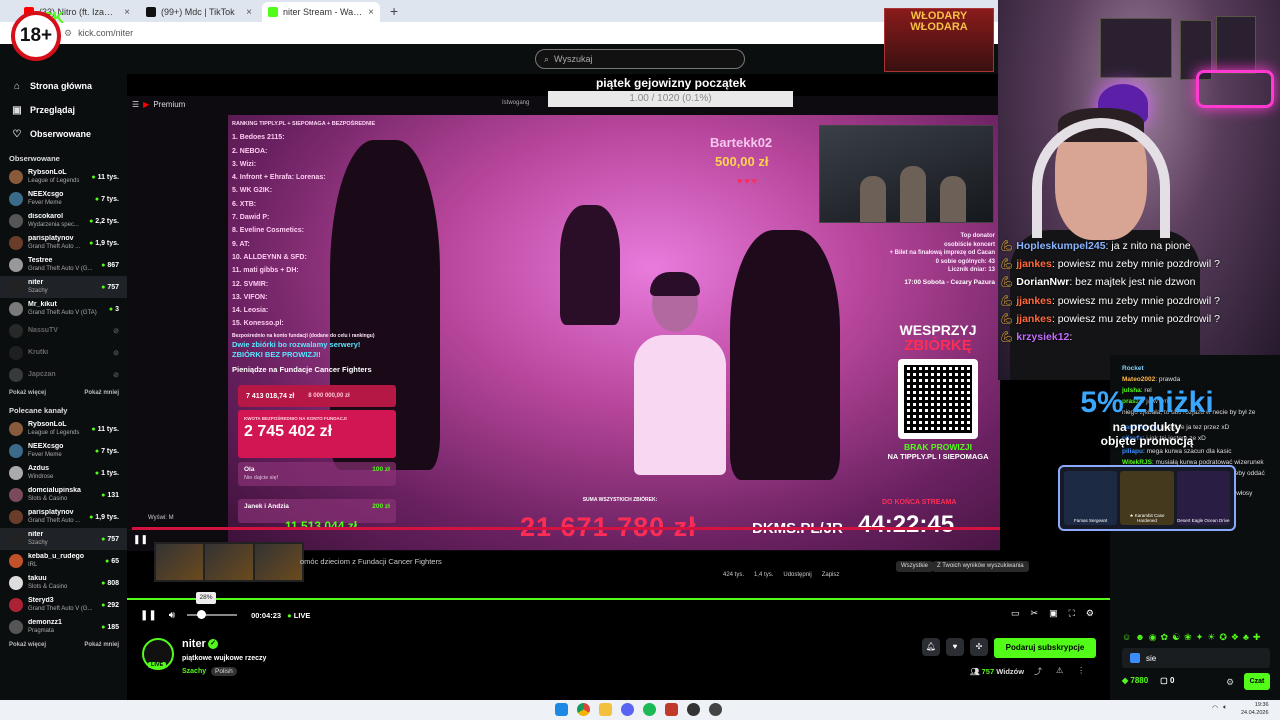 The height and width of the screenshot is (720, 1280). What do you see at coordinates (1045, 648) in the screenshot?
I see `gift-subscription-button: Podaruj subskrypcje` at bounding box center [1045, 648].